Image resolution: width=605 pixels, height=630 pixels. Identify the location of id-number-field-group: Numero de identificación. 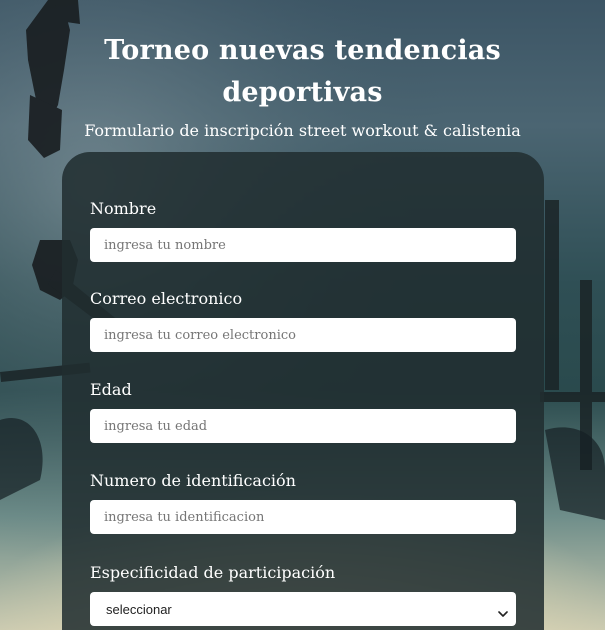
(303, 502).